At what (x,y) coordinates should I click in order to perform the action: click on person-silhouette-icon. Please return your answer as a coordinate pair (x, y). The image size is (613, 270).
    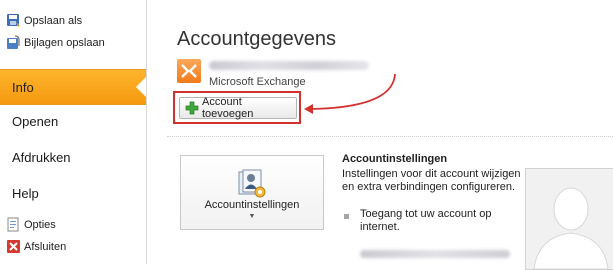
    Looking at the image, I should click on (569, 219).